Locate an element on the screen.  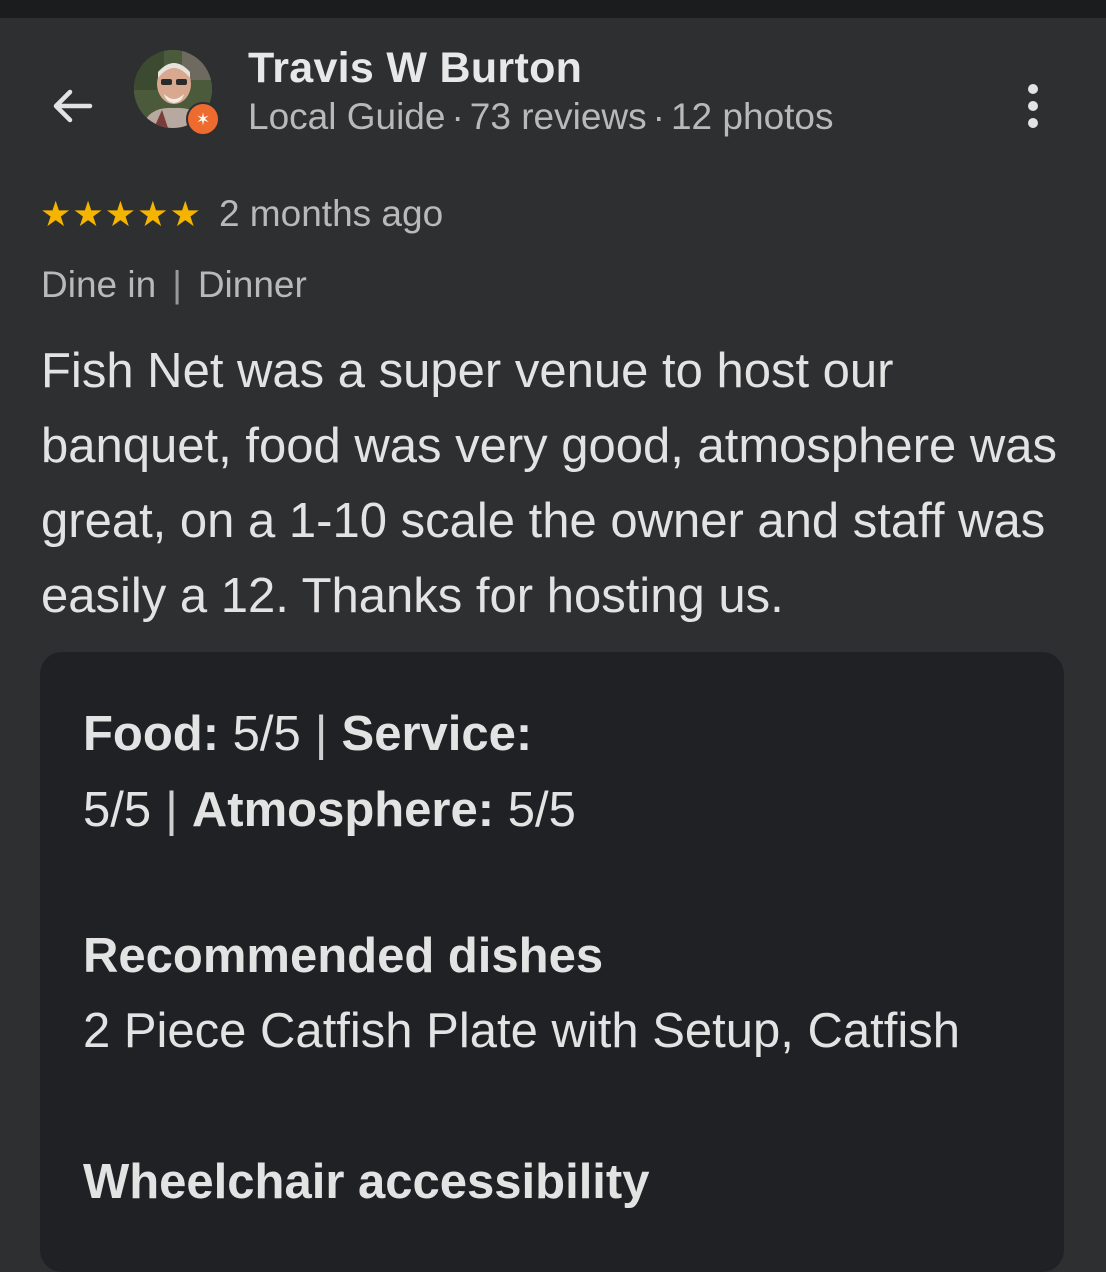
reviewer-meta: Local Guide · 73 reviews · 12 photos is located at coordinates (541, 117).